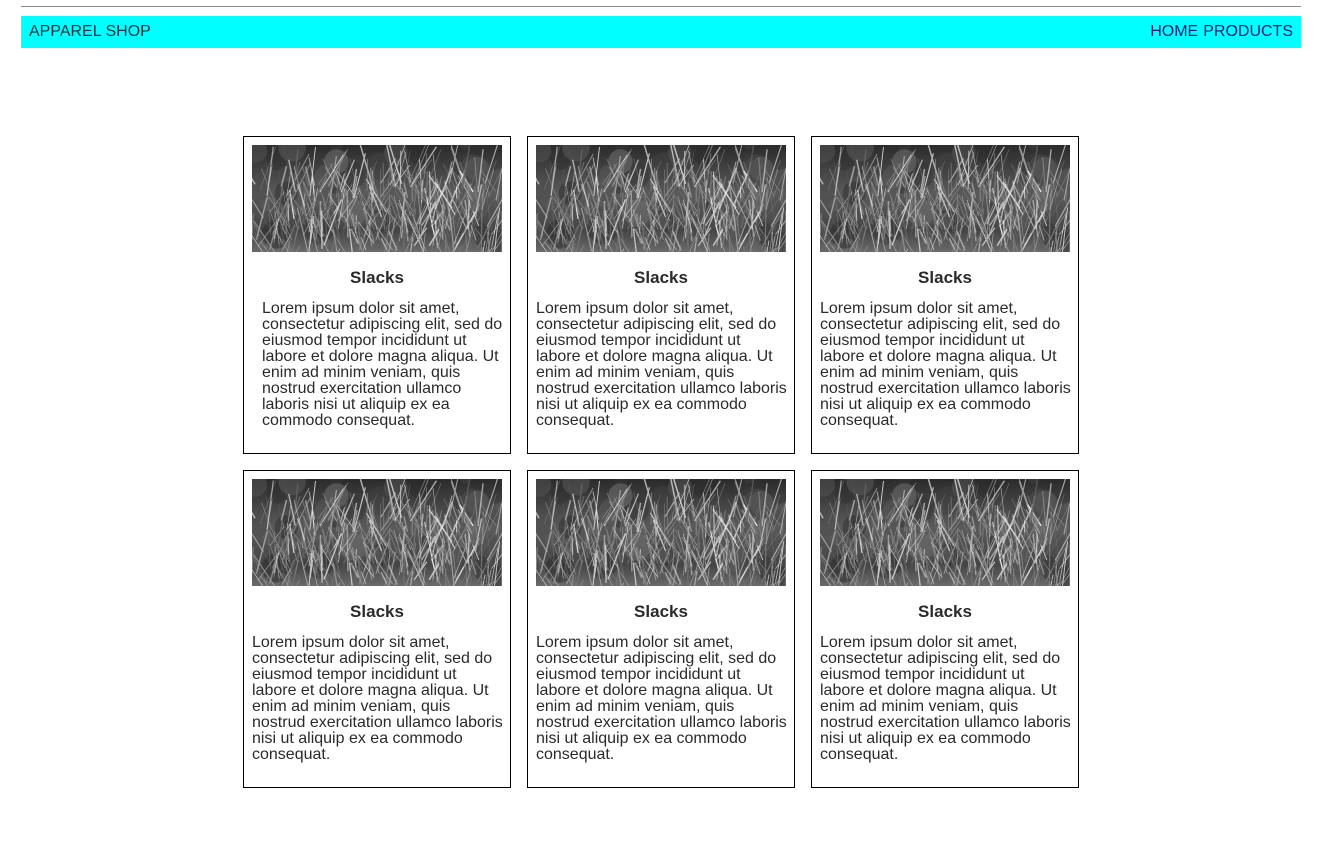 This screenshot has height=841, width=1334. I want to click on navbar: APPAREL SHOP HOME PRODUCTS, so click(661, 32).